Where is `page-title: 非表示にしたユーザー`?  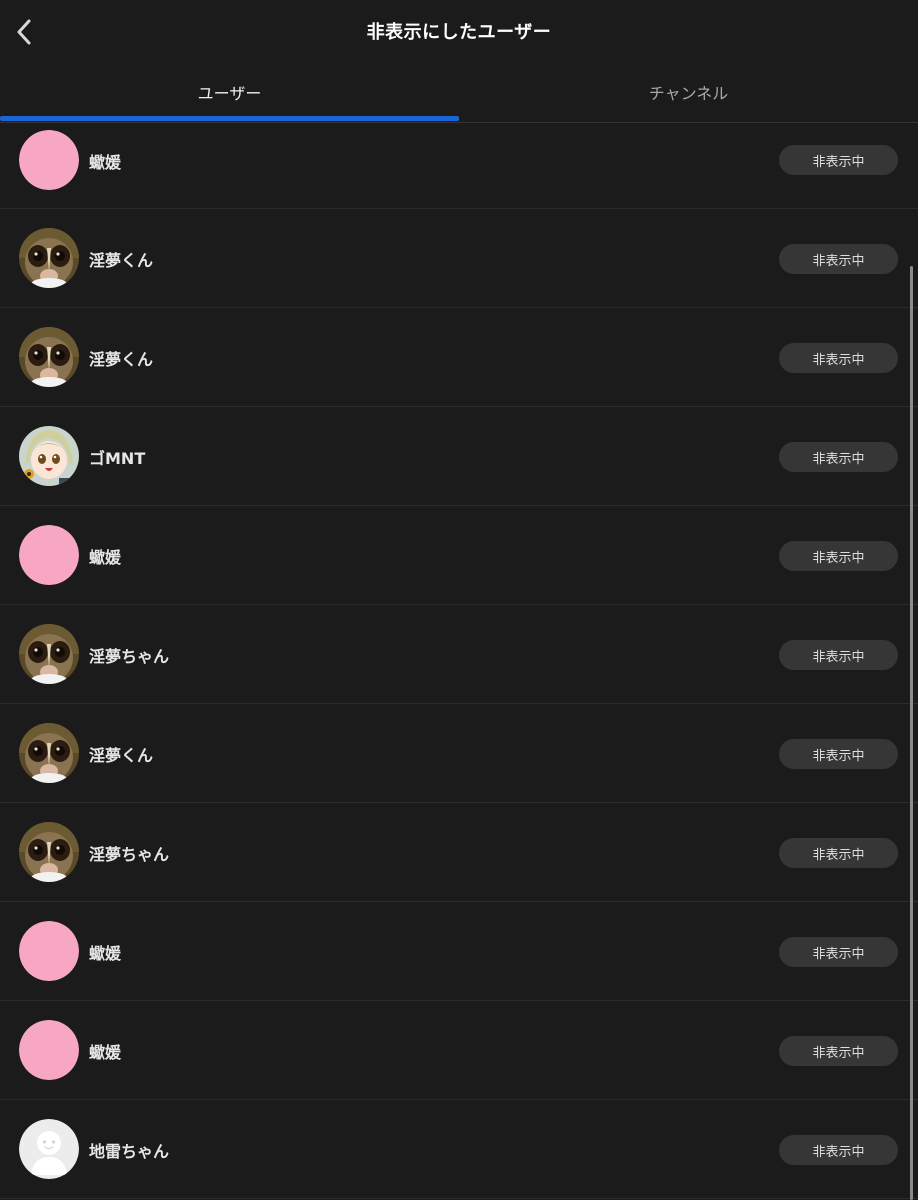 page-title: 非表示にしたユーザー is located at coordinates (459, 32).